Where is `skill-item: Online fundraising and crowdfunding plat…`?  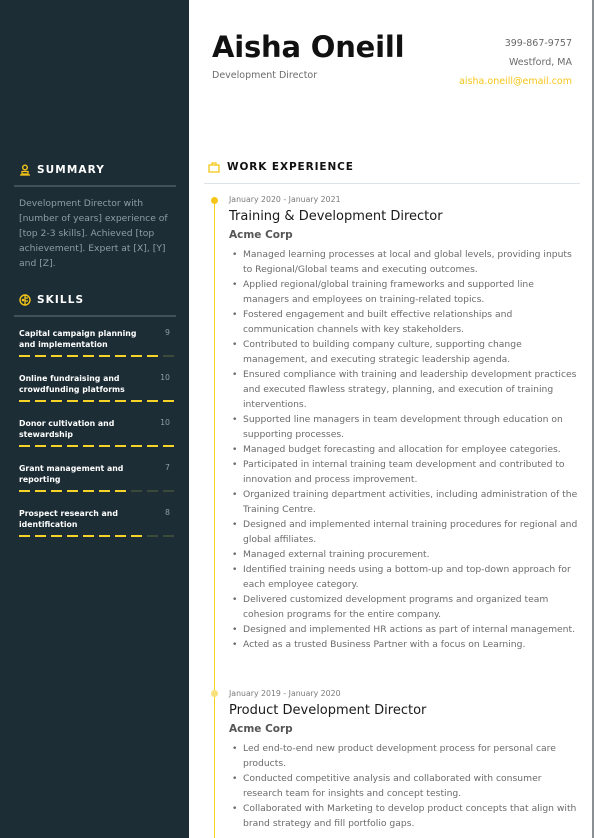
skill-item: Online fundraising and crowdfunding plat… is located at coordinates (97, 395).